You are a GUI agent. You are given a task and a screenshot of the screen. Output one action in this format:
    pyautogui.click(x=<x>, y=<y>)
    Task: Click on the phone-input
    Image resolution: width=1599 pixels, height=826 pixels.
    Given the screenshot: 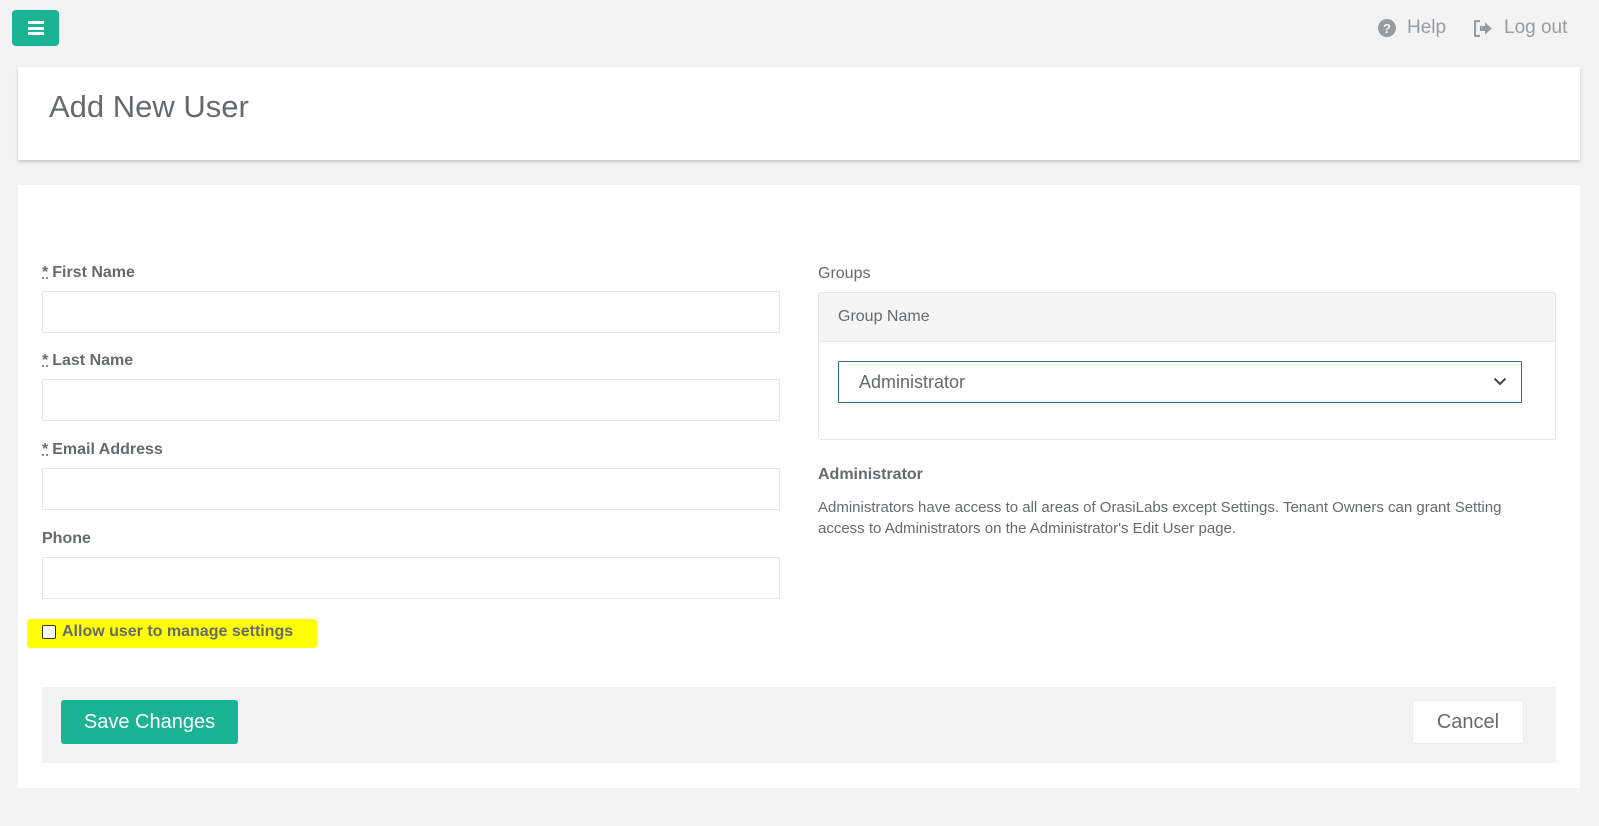 What is the action you would take?
    pyautogui.click(x=411, y=578)
    